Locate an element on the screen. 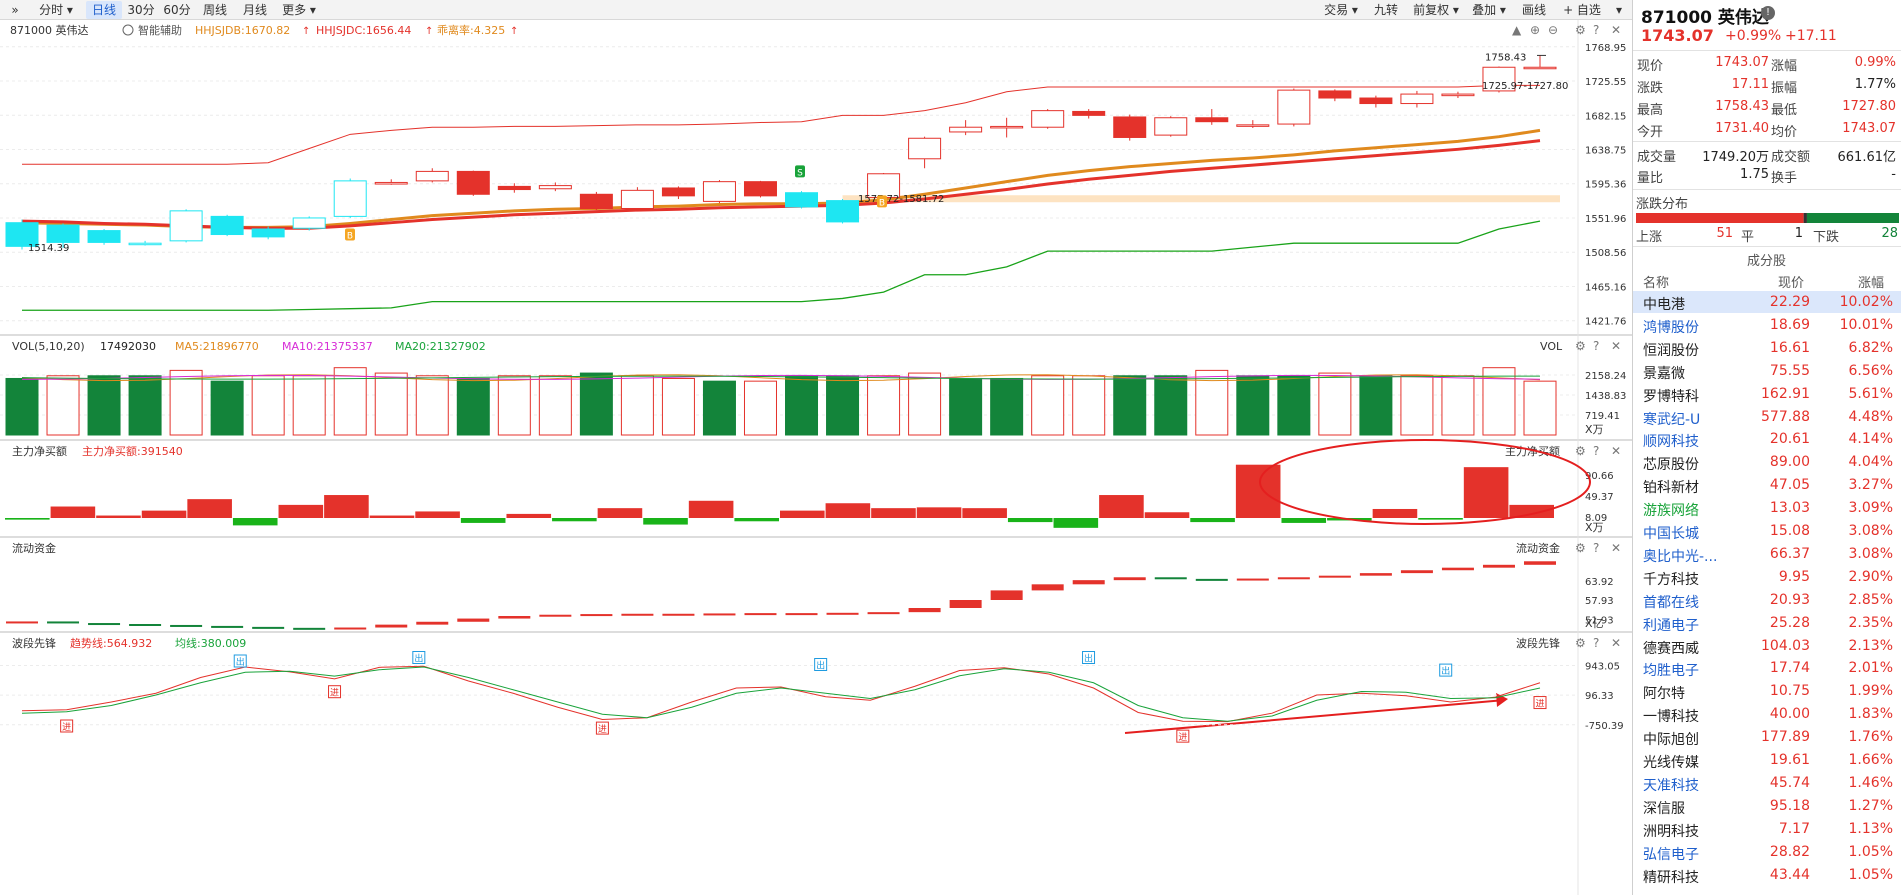 The height and width of the screenshot is (895, 1901). constituent-row: 均胜电子 17.74 2.01% is located at coordinates (1767, 671).